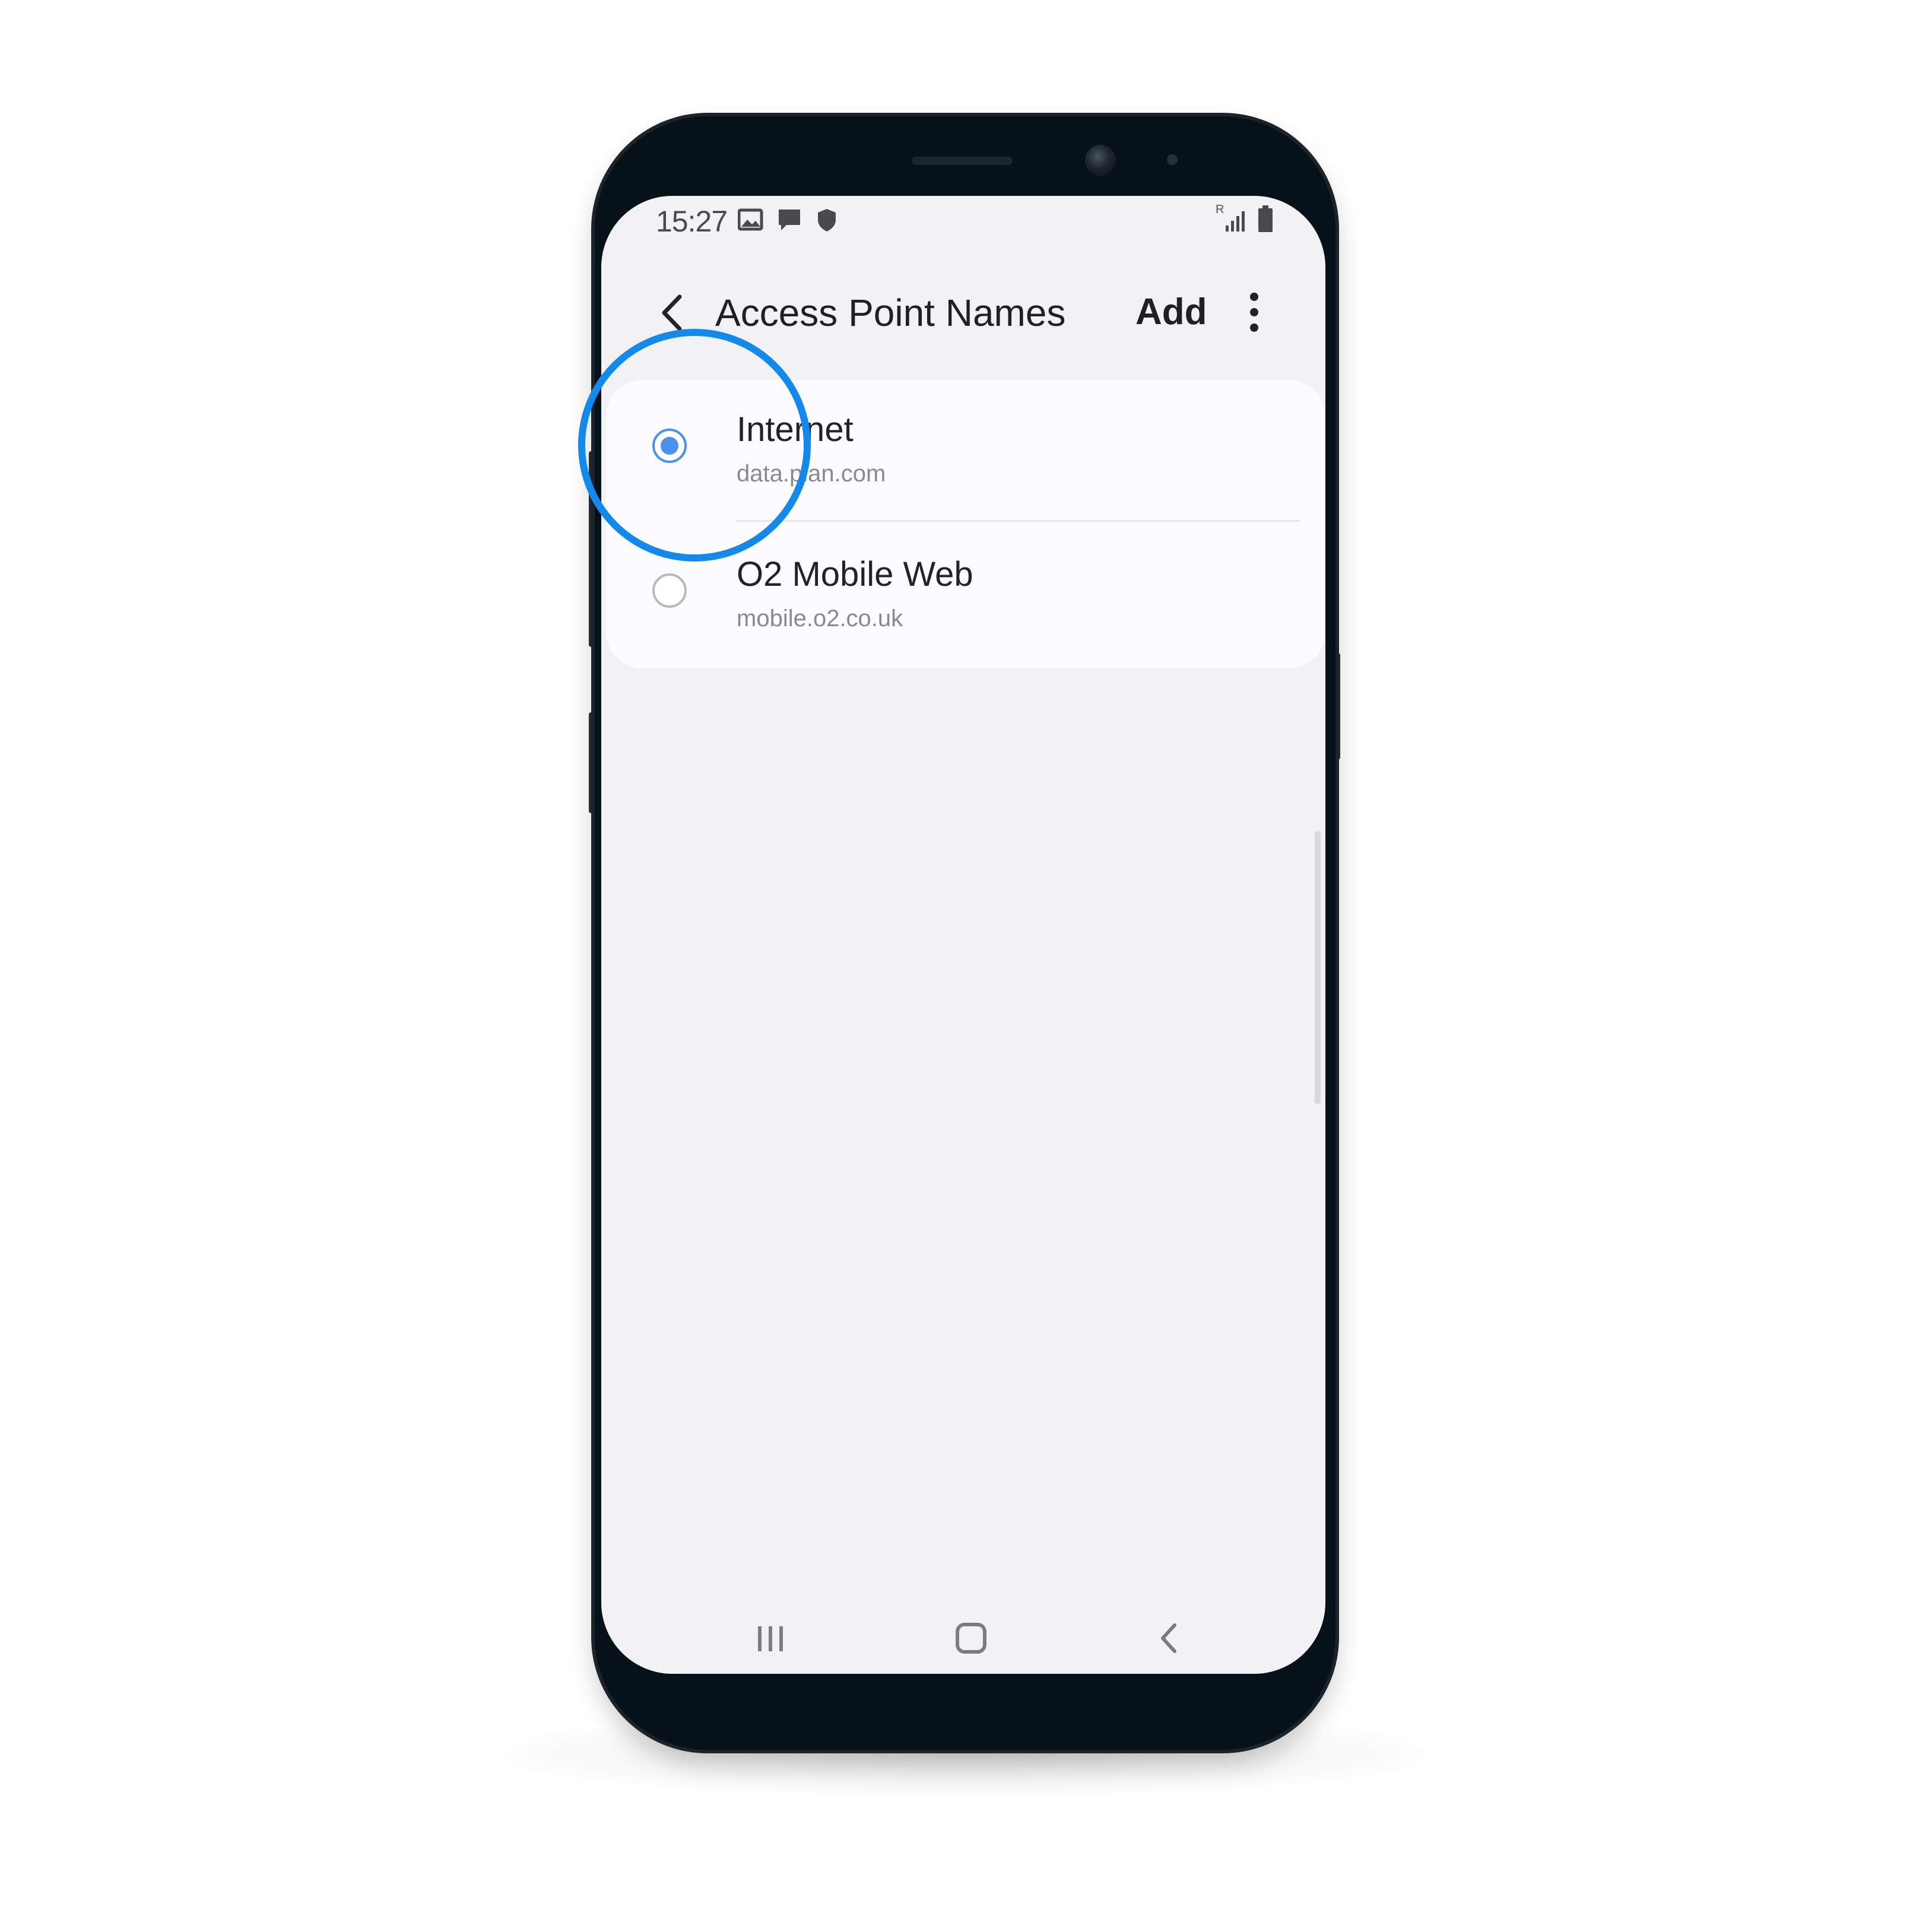 The image size is (1932, 1932). What do you see at coordinates (790, 222) in the screenshot?
I see `message-icon` at bounding box center [790, 222].